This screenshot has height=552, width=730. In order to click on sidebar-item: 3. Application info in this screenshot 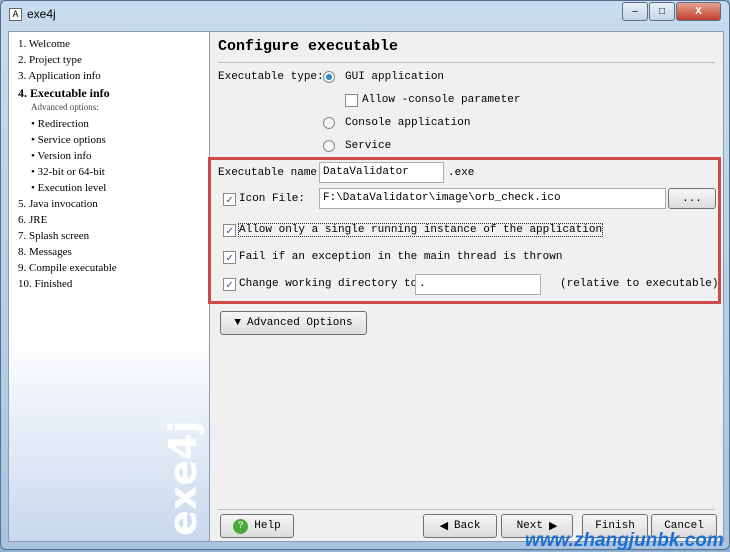, I will do `click(59, 76)`.